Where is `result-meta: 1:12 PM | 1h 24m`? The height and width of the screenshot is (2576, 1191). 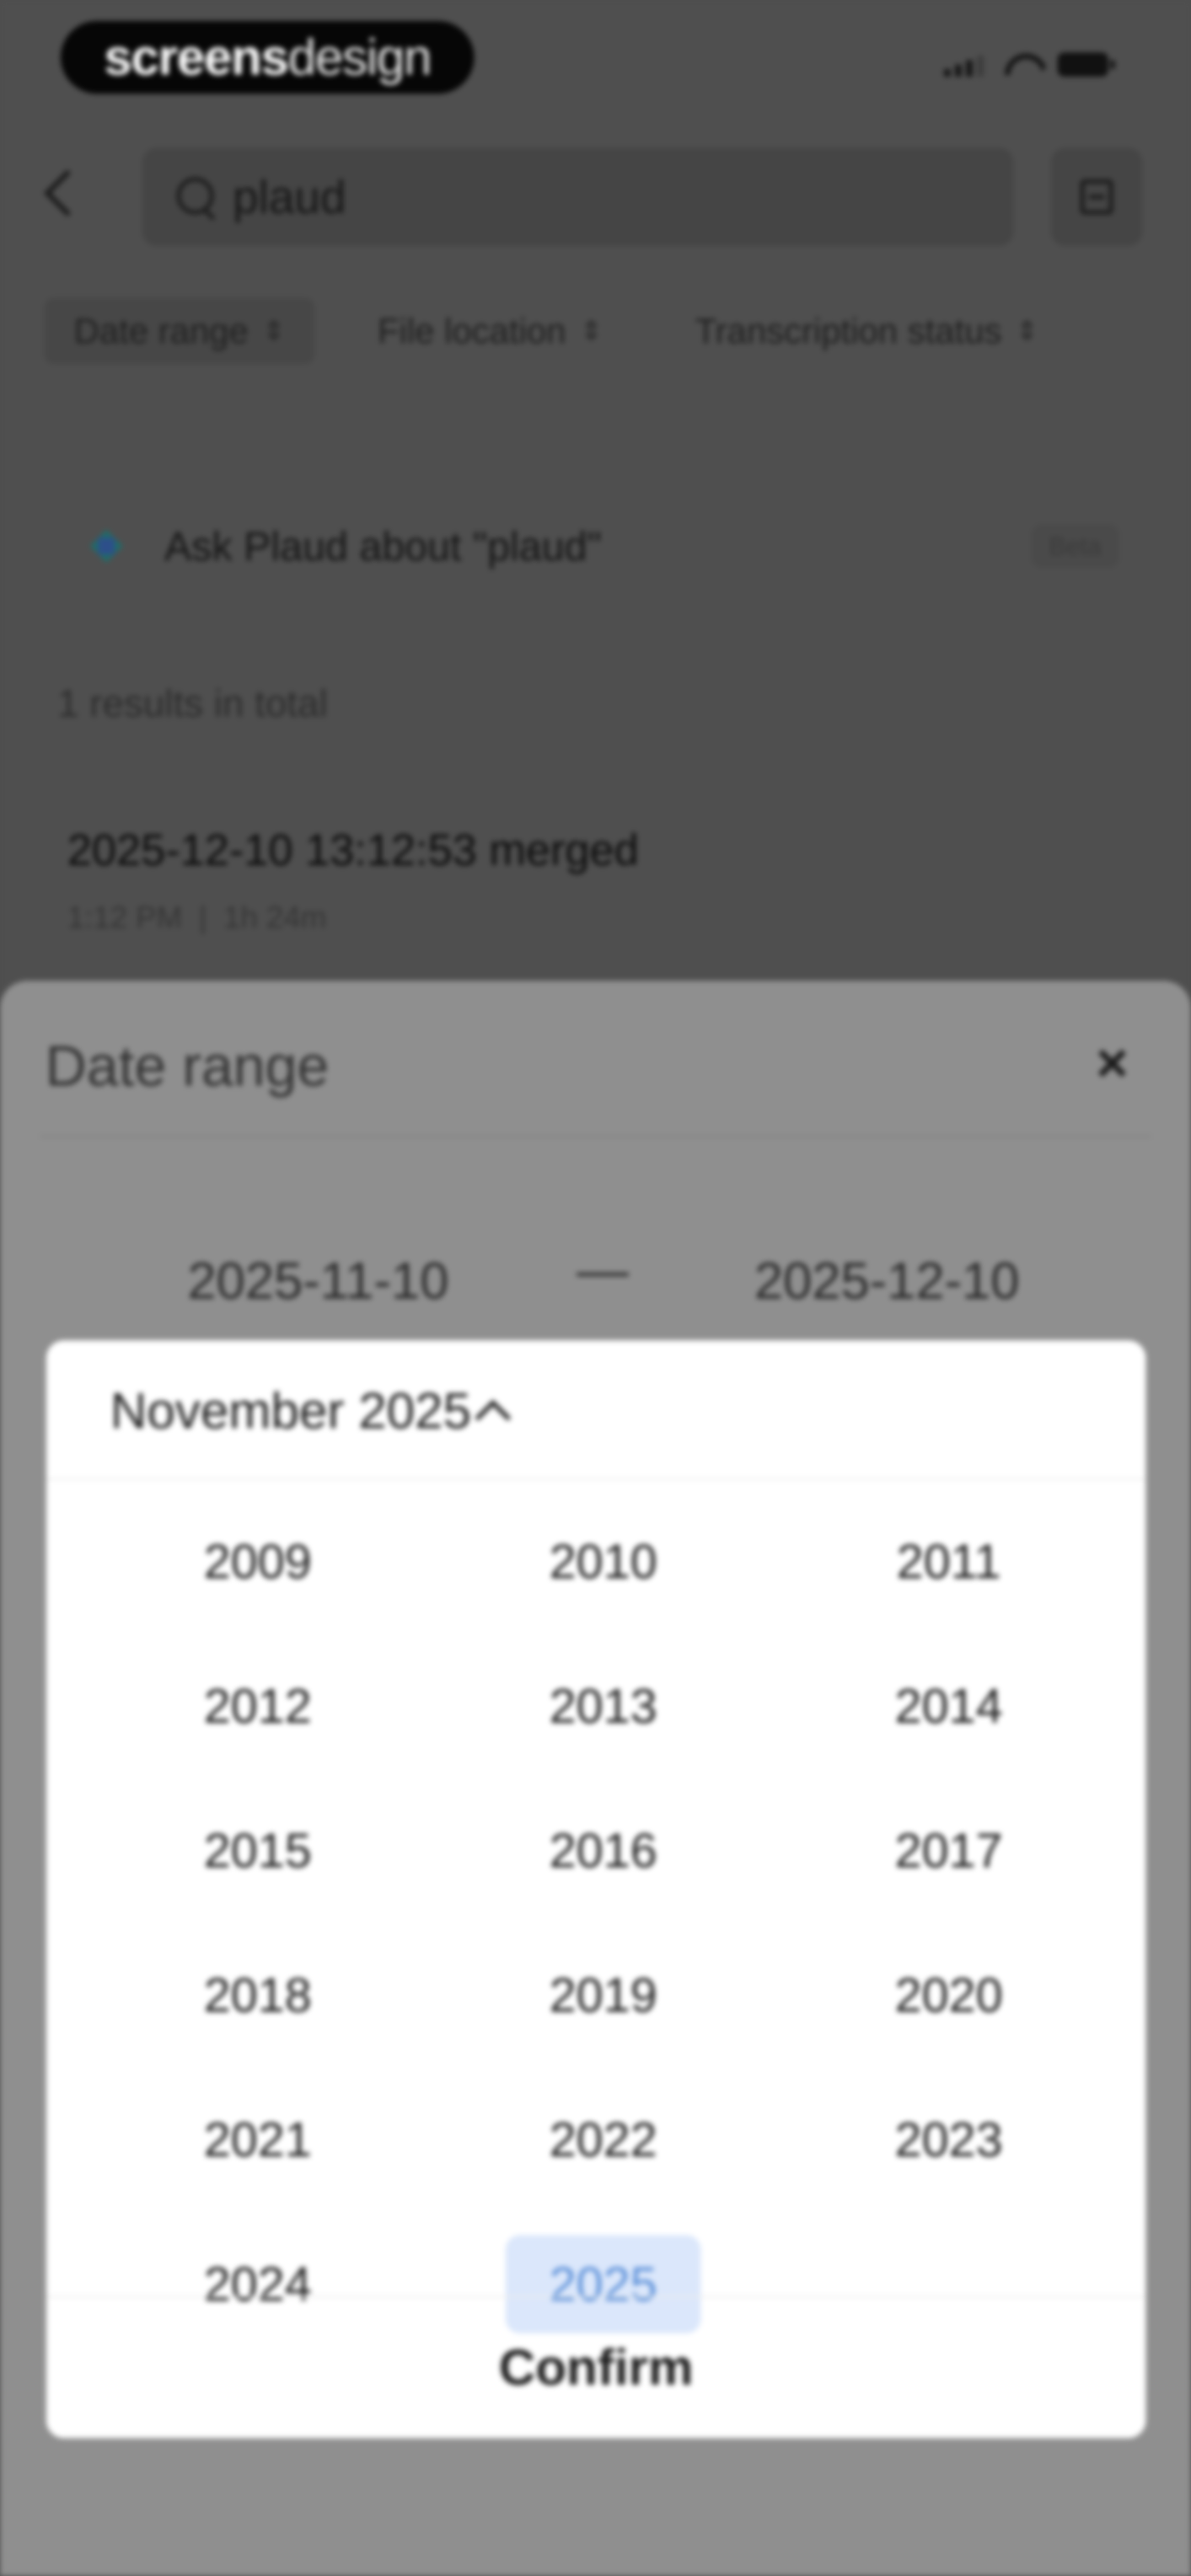 result-meta: 1:12 PM | 1h 24m is located at coordinates (196, 917).